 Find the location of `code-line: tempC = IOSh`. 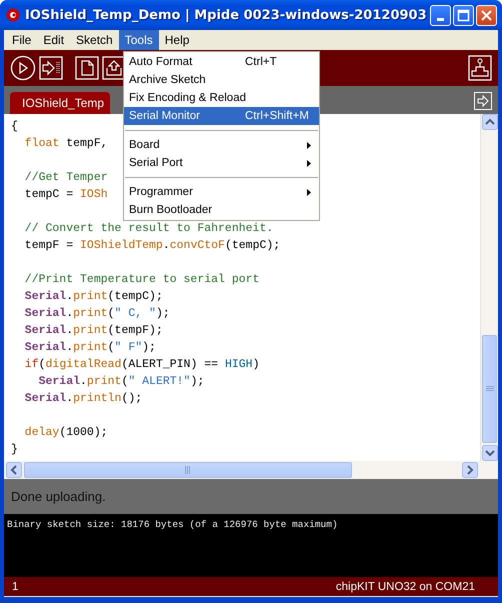

code-line: tempC = IOSh is located at coordinates (66, 195).